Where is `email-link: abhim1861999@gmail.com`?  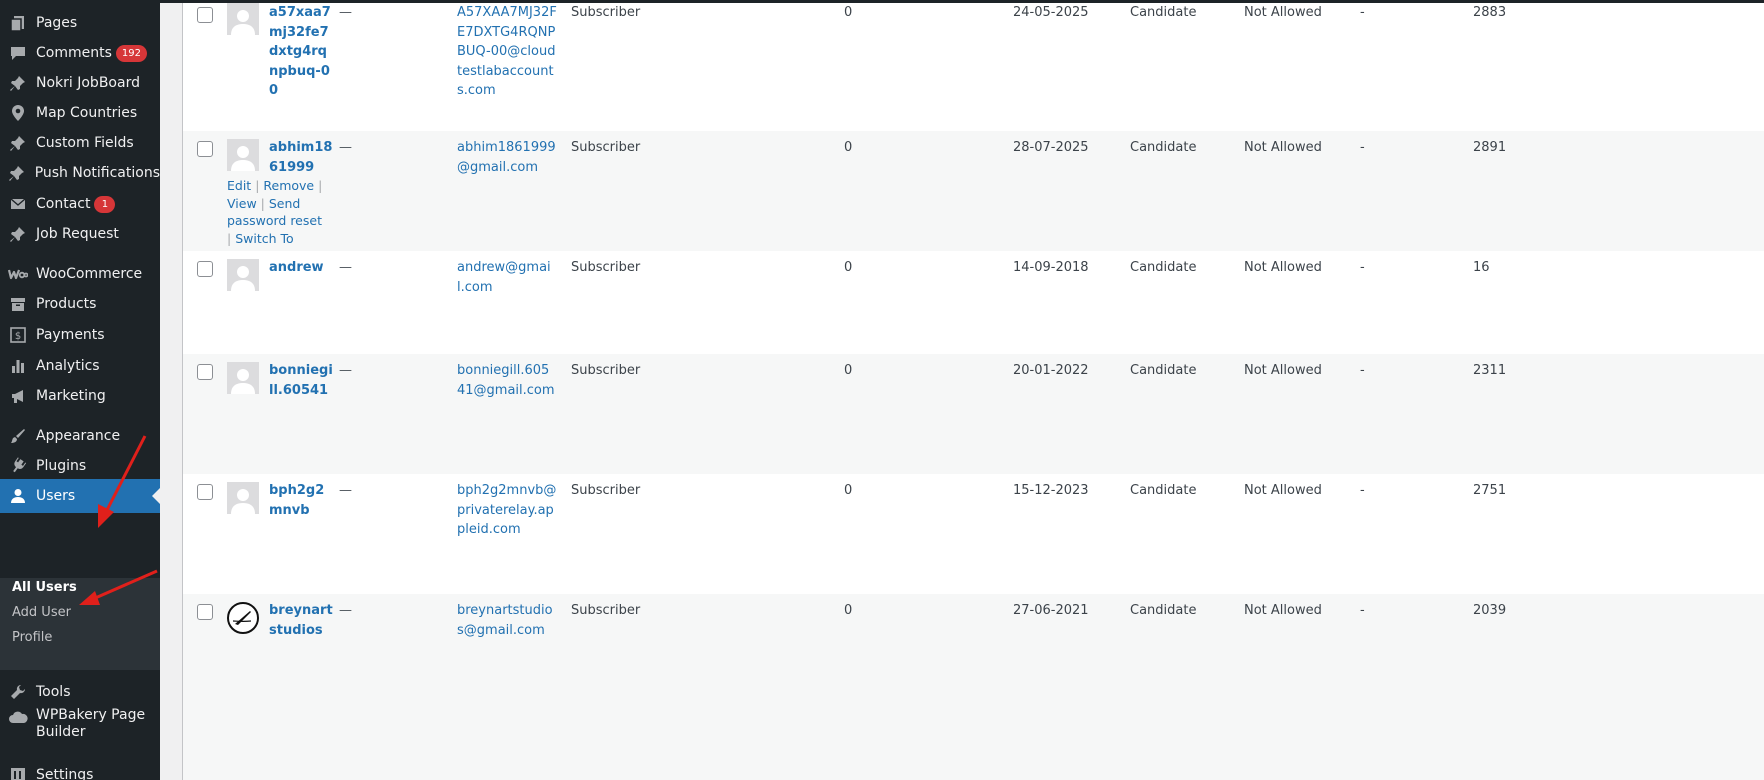 email-link: abhim1861999@gmail.com is located at coordinates (507, 157).